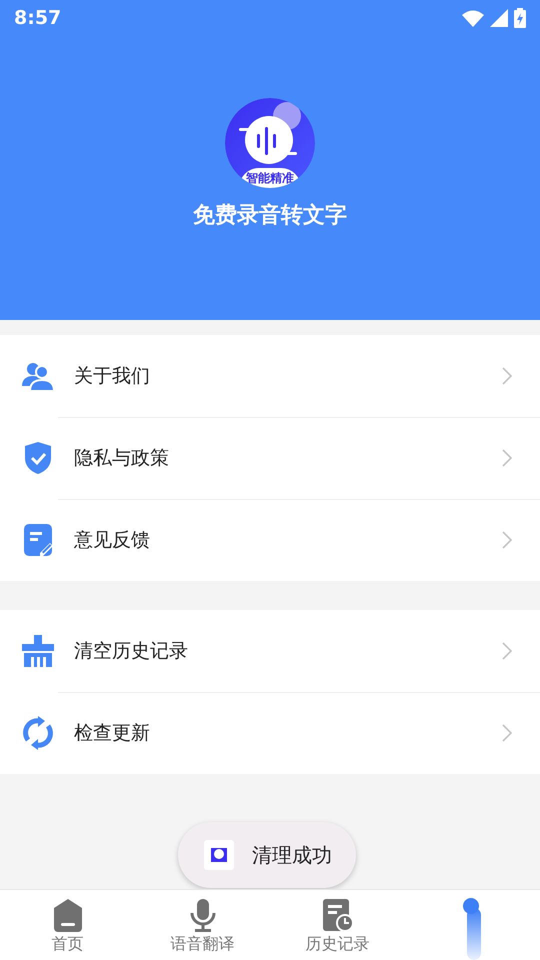 The height and width of the screenshot is (960, 540). I want to click on broom-icon, so click(38, 651).